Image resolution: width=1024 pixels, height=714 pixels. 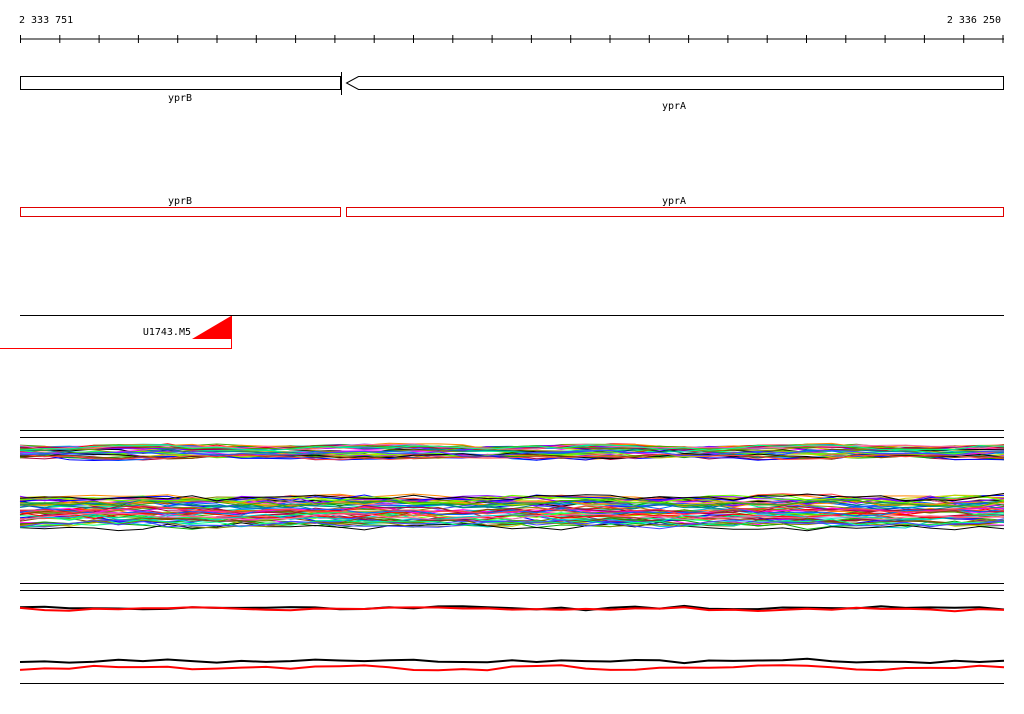 What do you see at coordinates (674, 83) in the screenshot?
I see `gene-yprA-arrow` at bounding box center [674, 83].